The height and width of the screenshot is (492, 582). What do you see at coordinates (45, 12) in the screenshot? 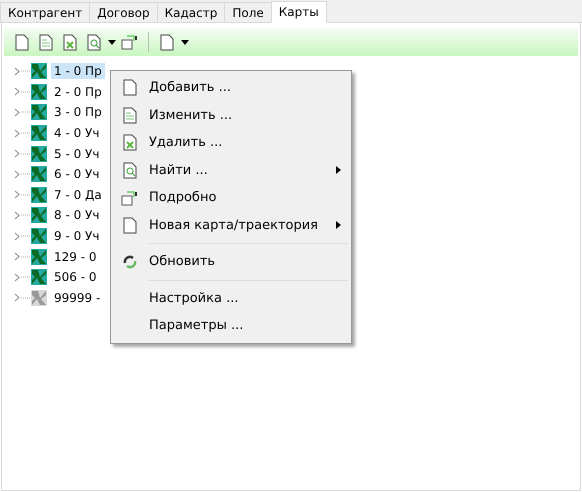
I see `tab: Контрагент` at bounding box center [45, 12].